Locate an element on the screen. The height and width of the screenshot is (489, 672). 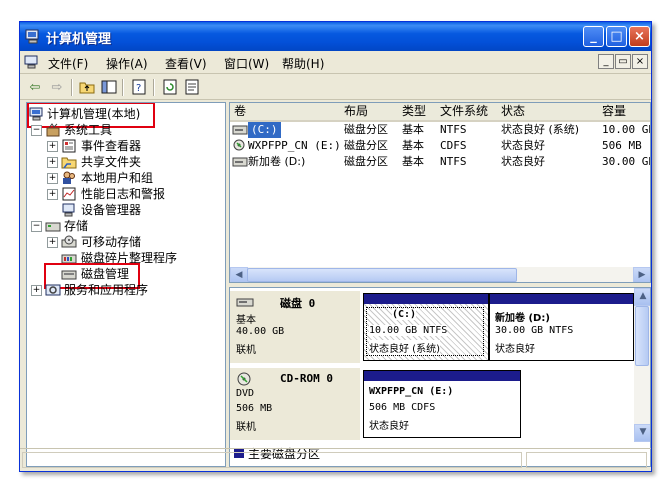
partition-c: (C:) 10.00 GB NTFS 状态良好 (系统) is located at coordinates (426, 327).